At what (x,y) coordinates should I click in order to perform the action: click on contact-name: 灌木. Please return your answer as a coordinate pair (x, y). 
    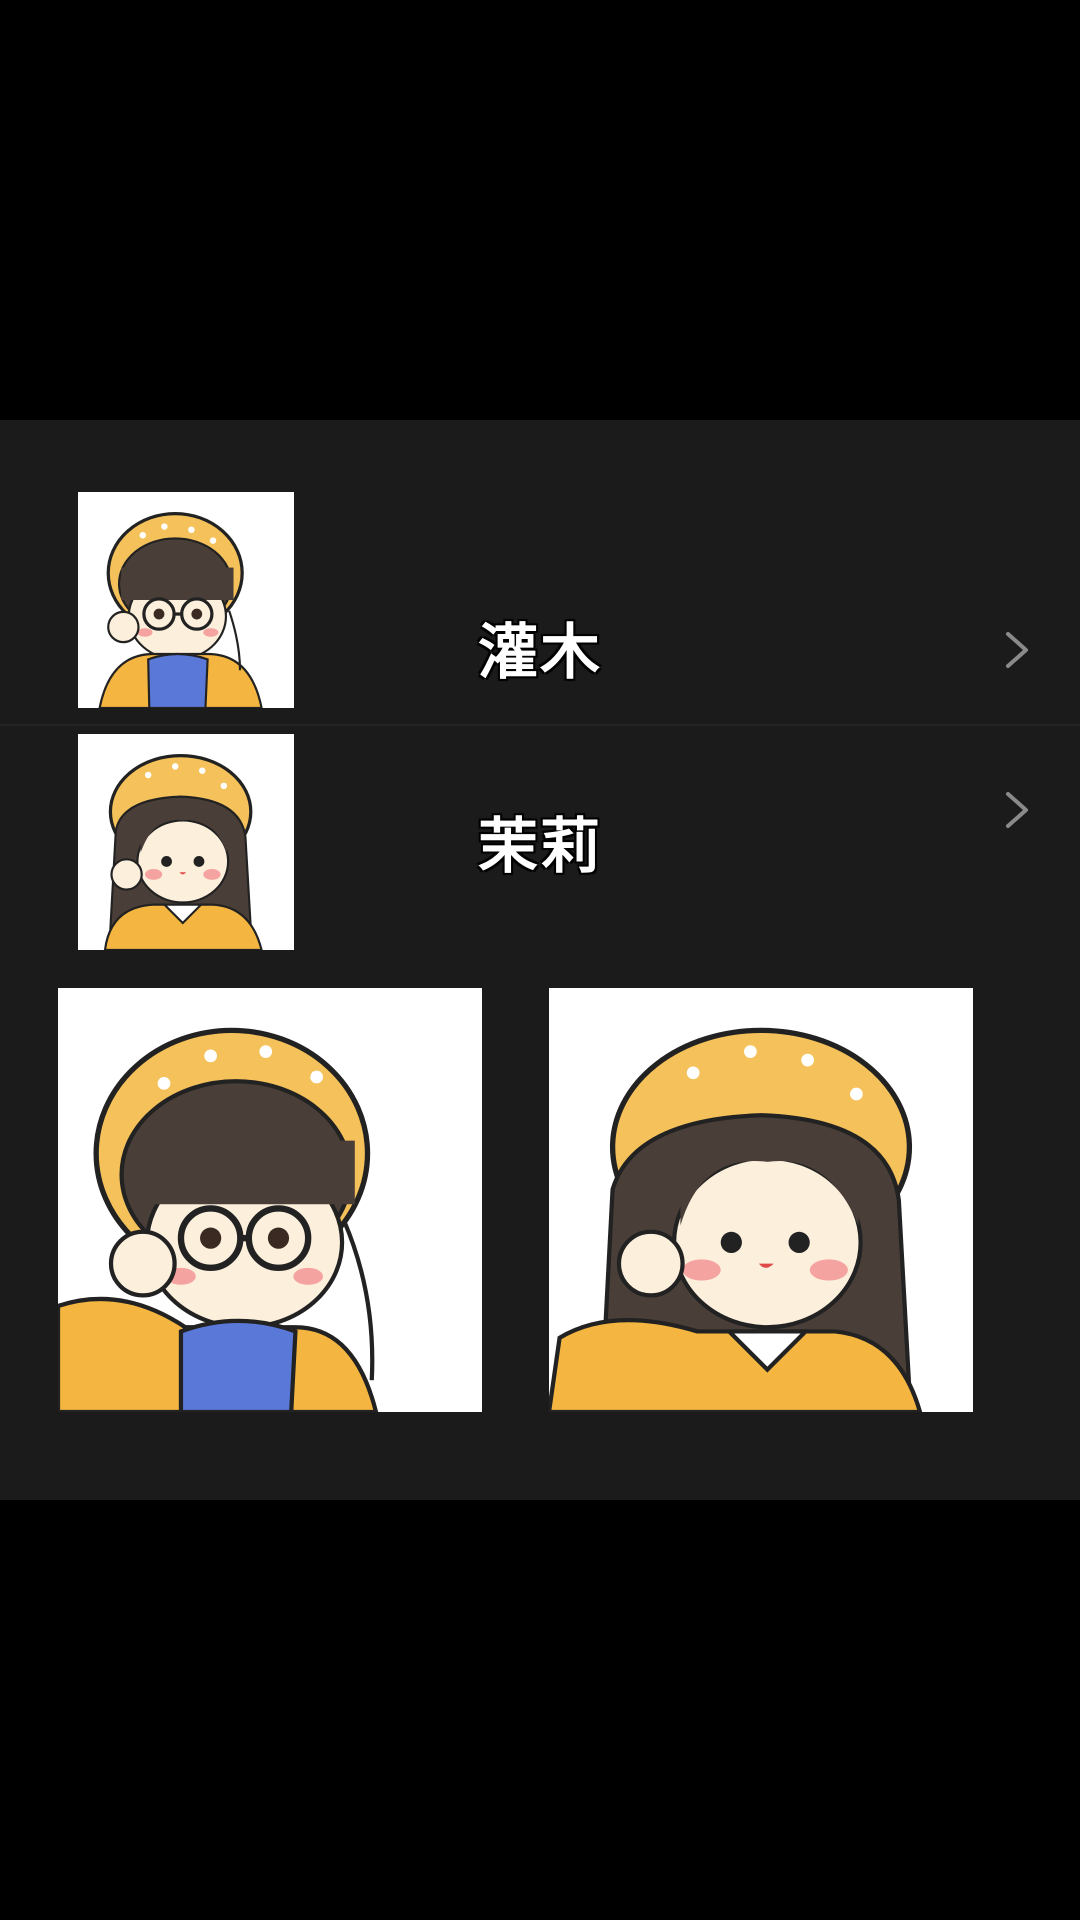
    Looking at the image, I should click on (540, 653).